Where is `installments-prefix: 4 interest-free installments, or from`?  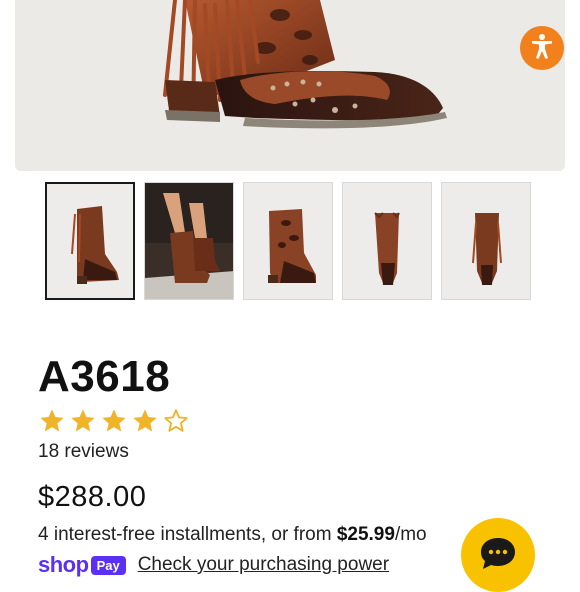 installments-prefix: 4 interest-free installments, or from is located at coordinates (187, 534).